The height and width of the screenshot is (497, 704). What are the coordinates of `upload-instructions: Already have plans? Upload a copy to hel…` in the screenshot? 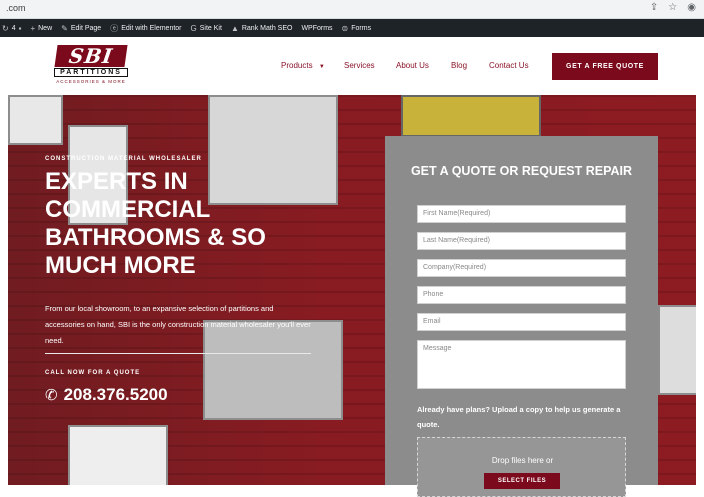 It's located at (519, 417).